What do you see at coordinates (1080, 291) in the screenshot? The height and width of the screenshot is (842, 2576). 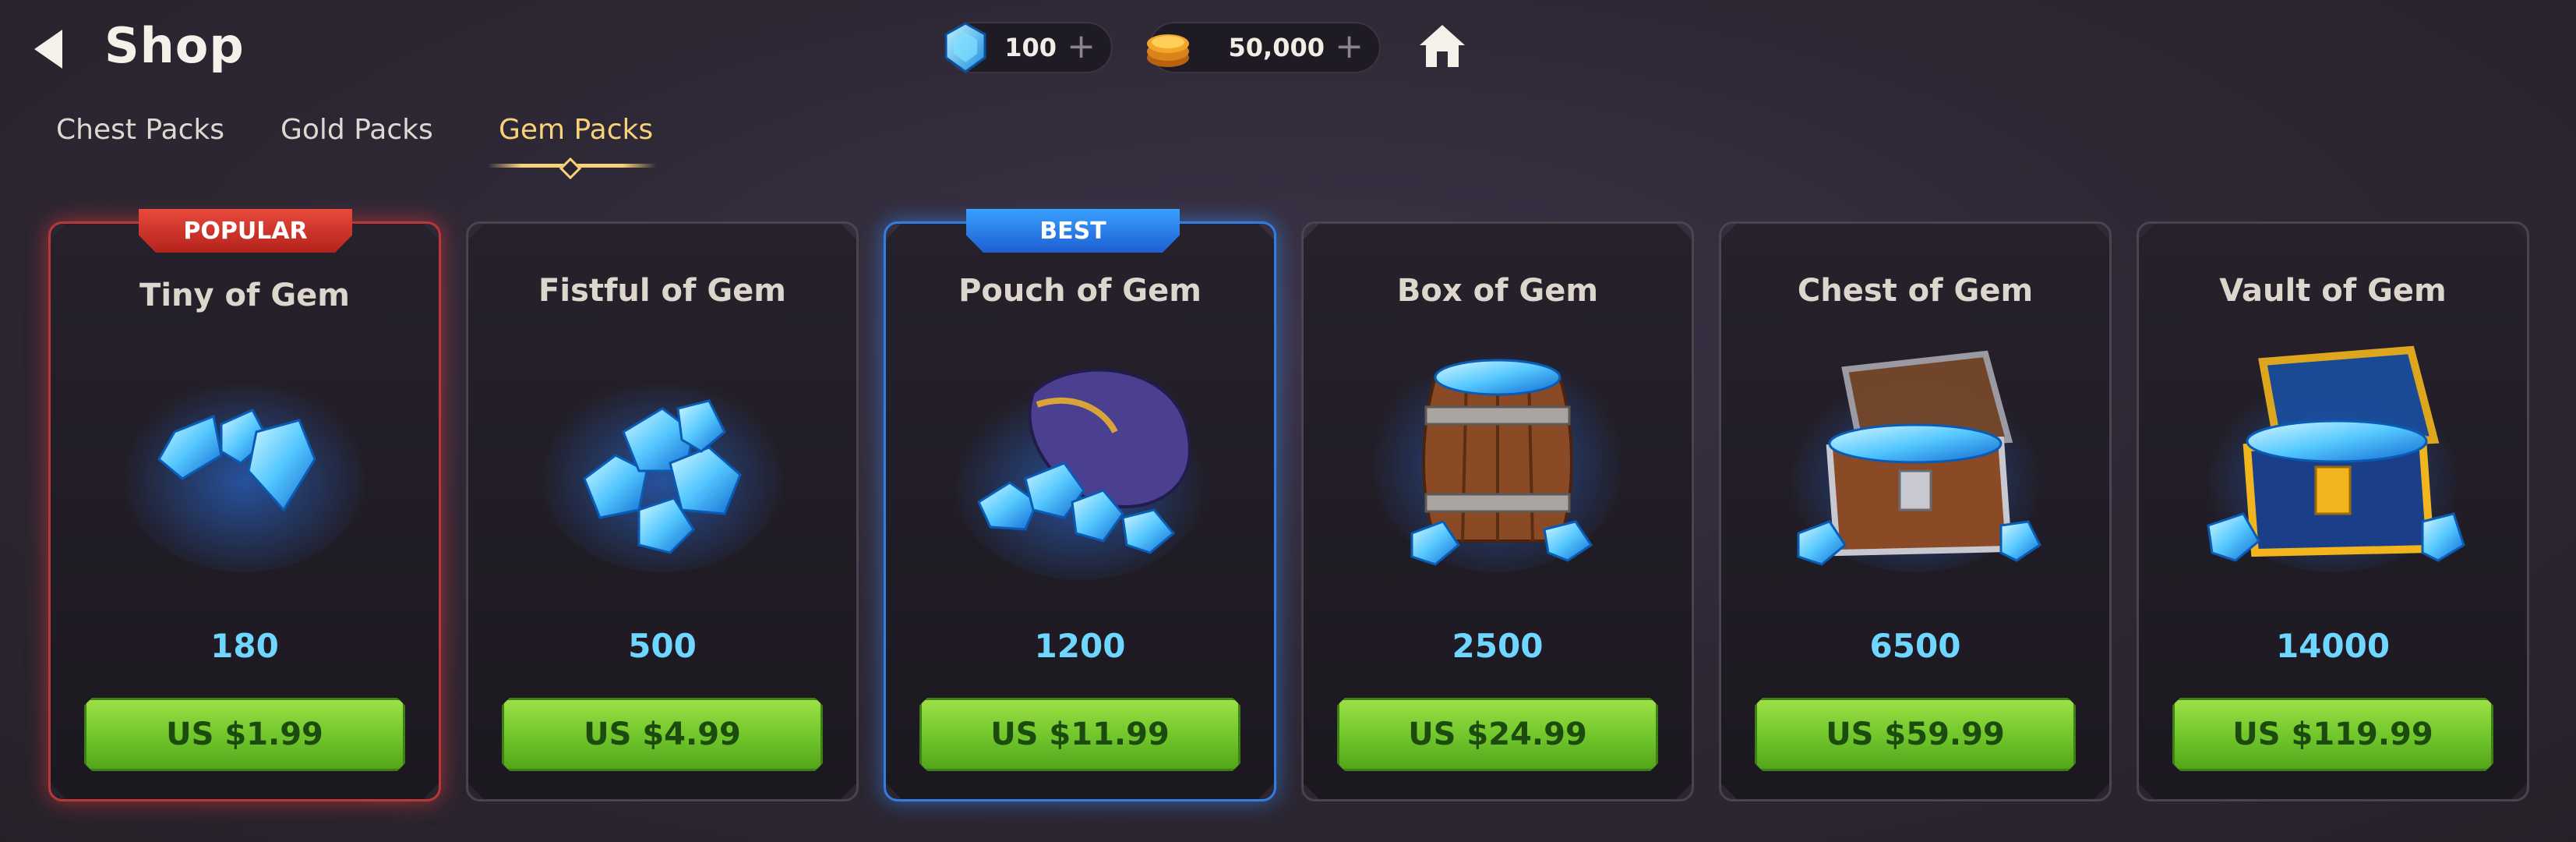 I see `pack-title: Pouch of Gem` at bounding box center [1080, 291].